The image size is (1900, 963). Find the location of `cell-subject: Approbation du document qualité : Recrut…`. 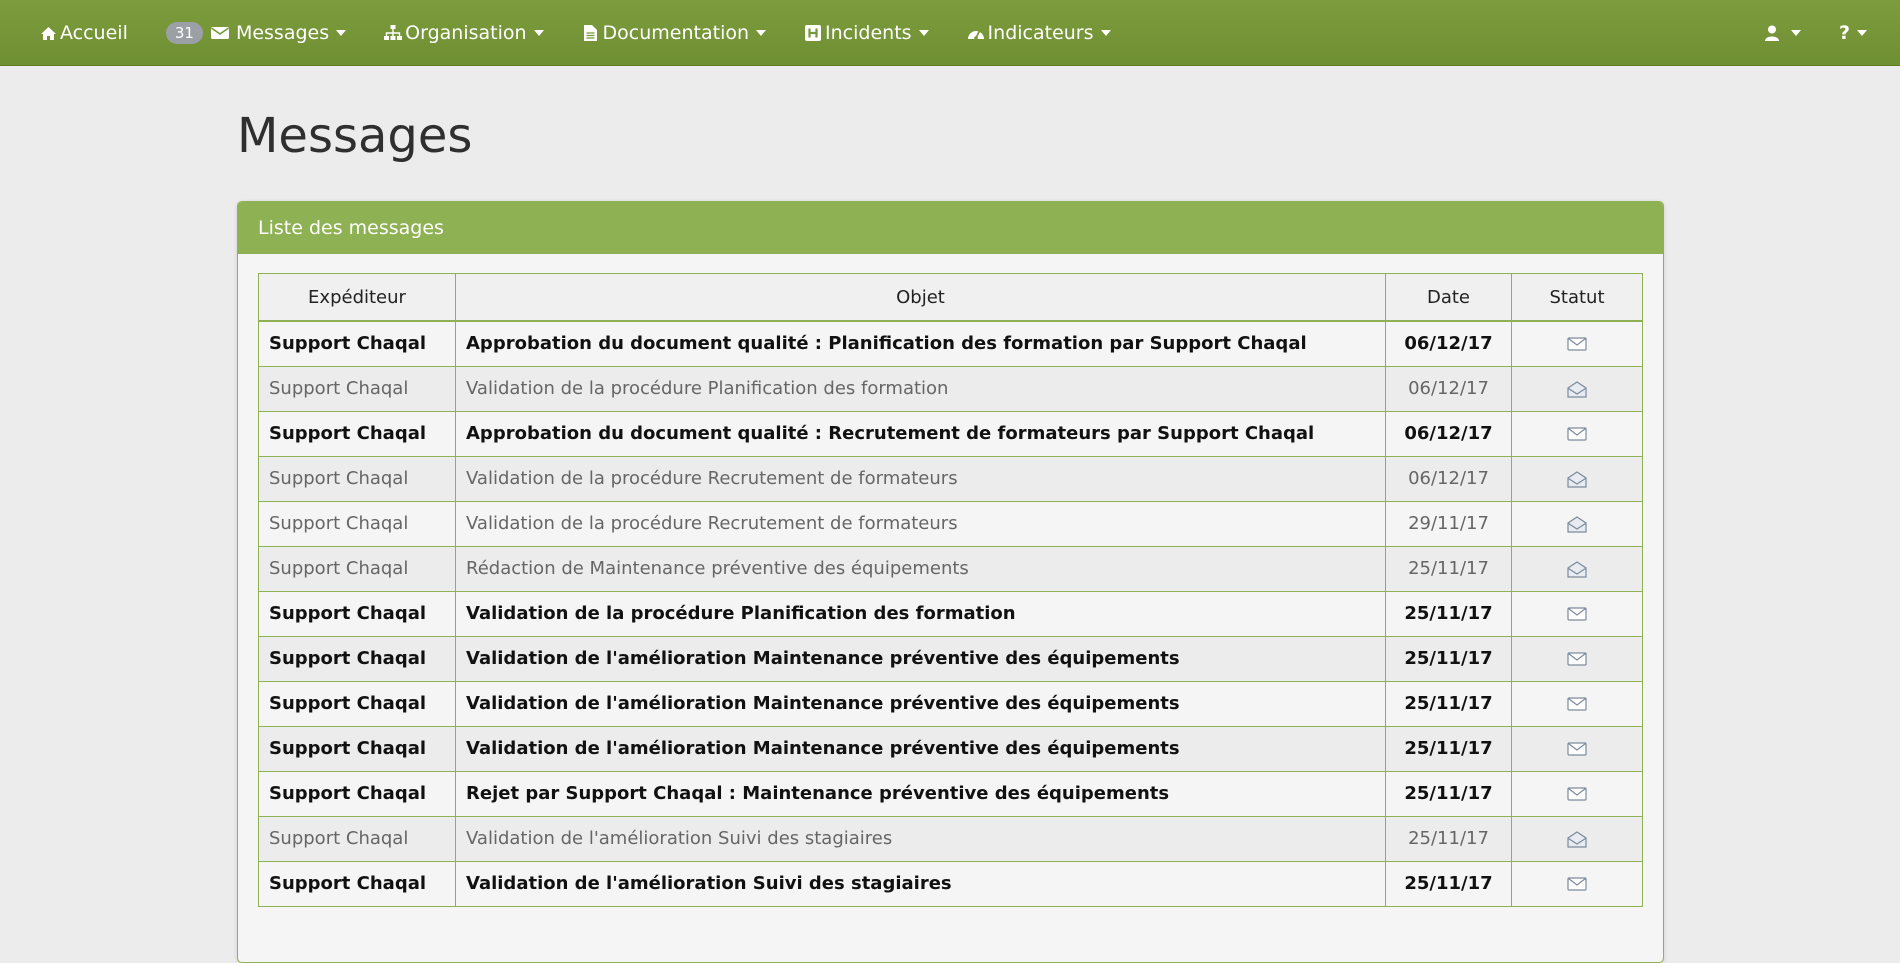

cell-subject: Approbation du document qualité : Recrut… is located at coordinates (920, 433).